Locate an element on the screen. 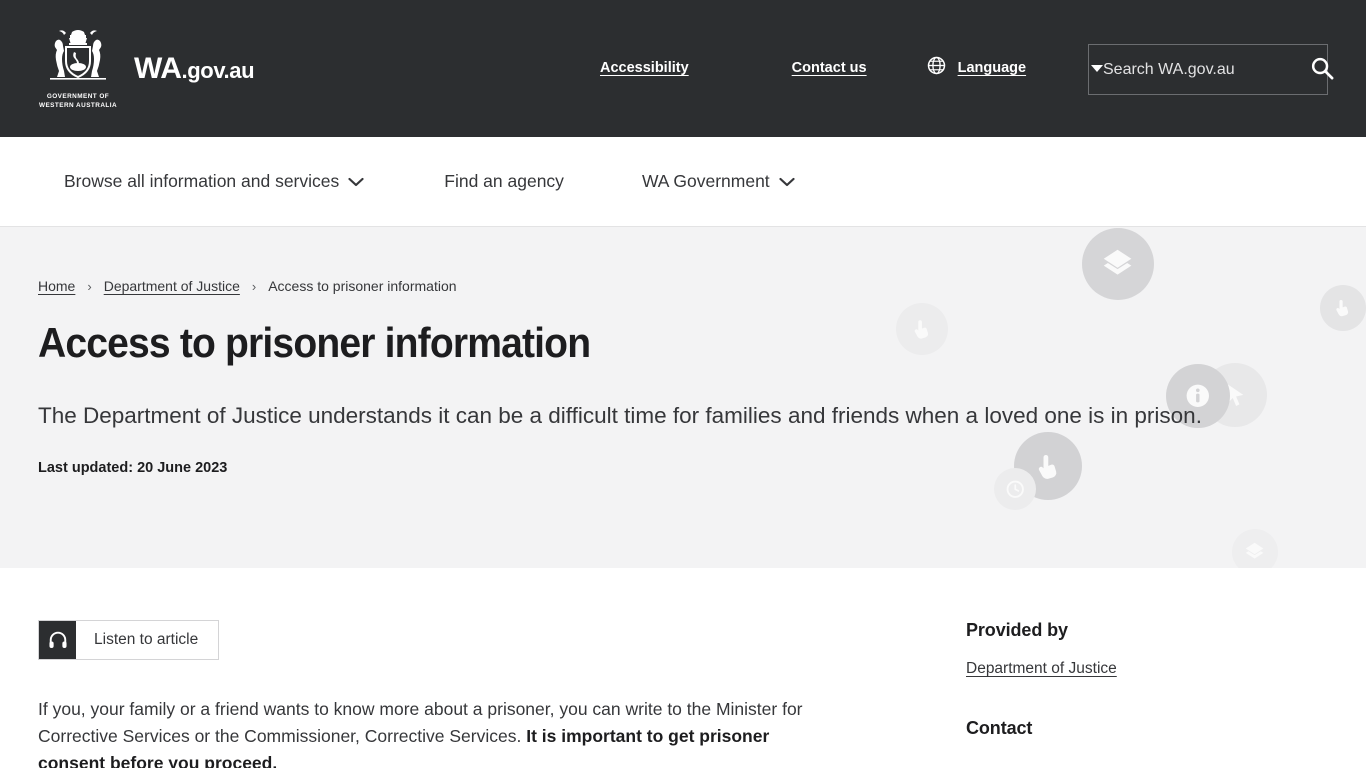 The image size is (1366, 768). last-updated-text: Last updated: 20 June 2023 is located at coordinates (133, 468).